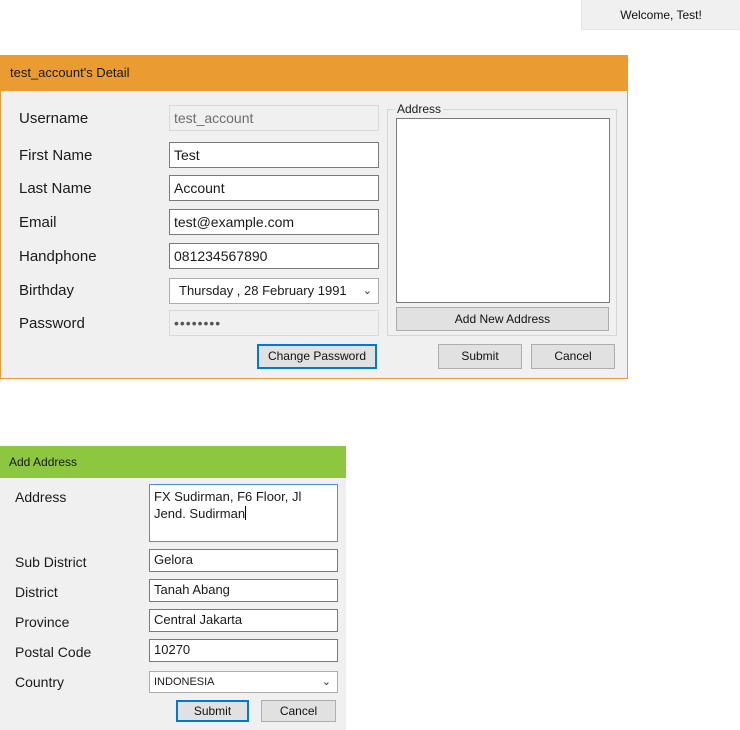 The height and width of the screenshot is (730, 740). I want to click on first-name-label: First Name, so click(56, 155).